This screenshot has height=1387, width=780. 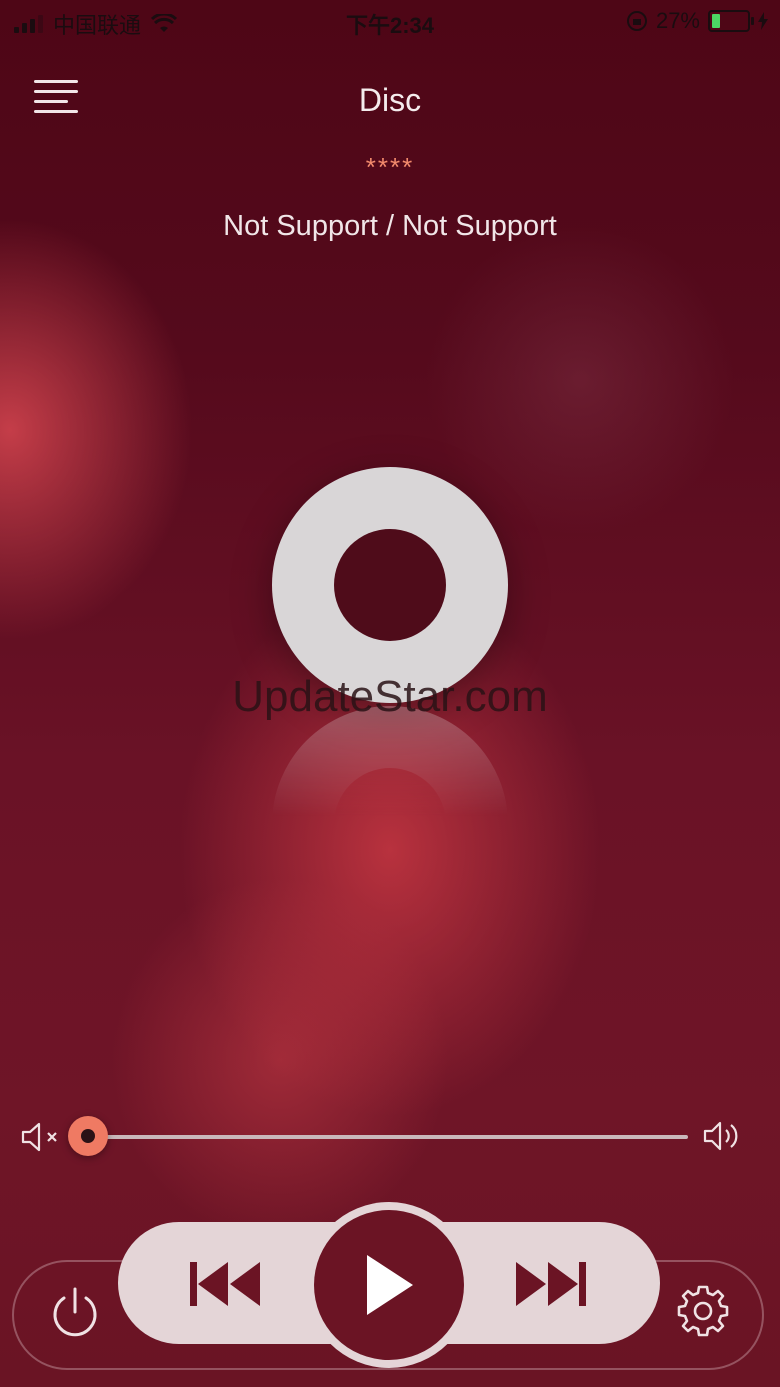 I want to click on skip-forward-icon, so click(x=551, y=1284).